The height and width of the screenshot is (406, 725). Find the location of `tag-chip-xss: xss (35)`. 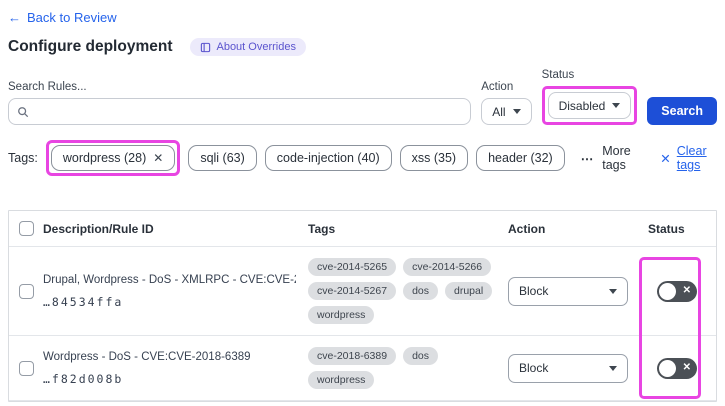

tag-chip-xss: xss (35) is located at coordinates (434, 158).